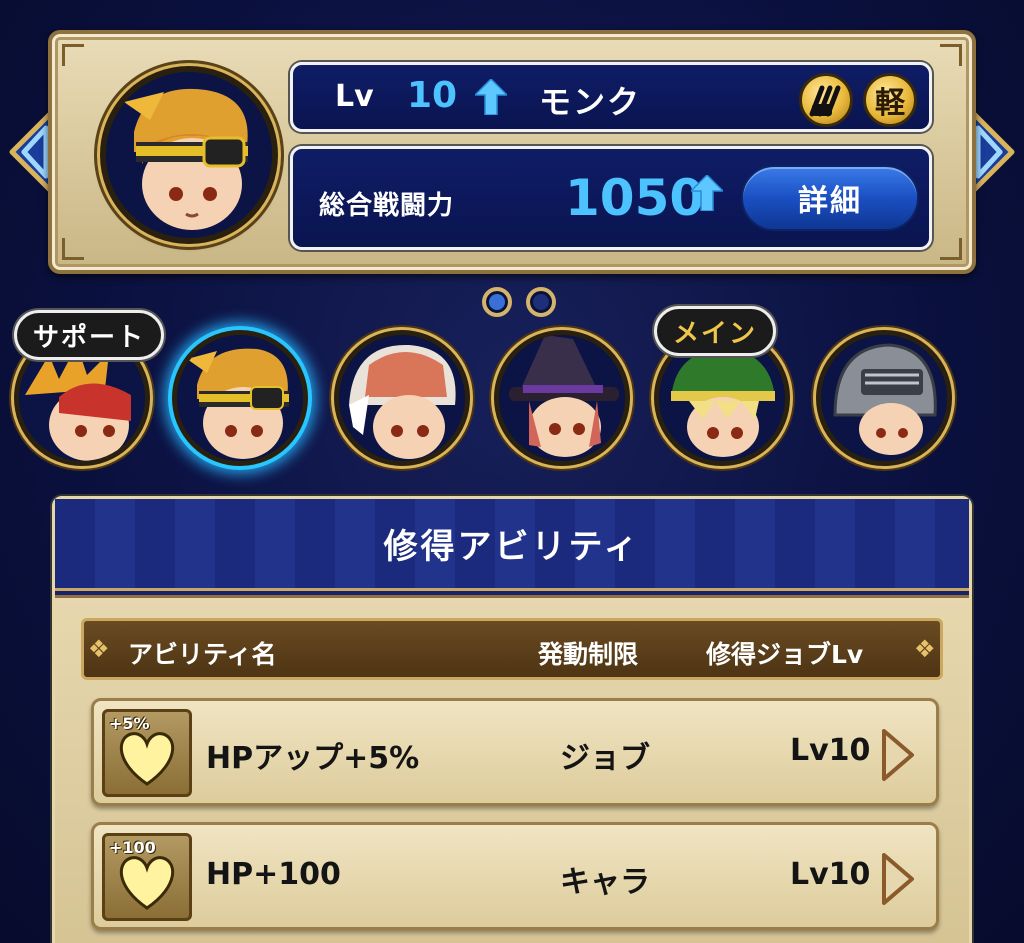  I want to click on ability-row: +100 HP+100 キャラ Lv10, so click(515, 876).